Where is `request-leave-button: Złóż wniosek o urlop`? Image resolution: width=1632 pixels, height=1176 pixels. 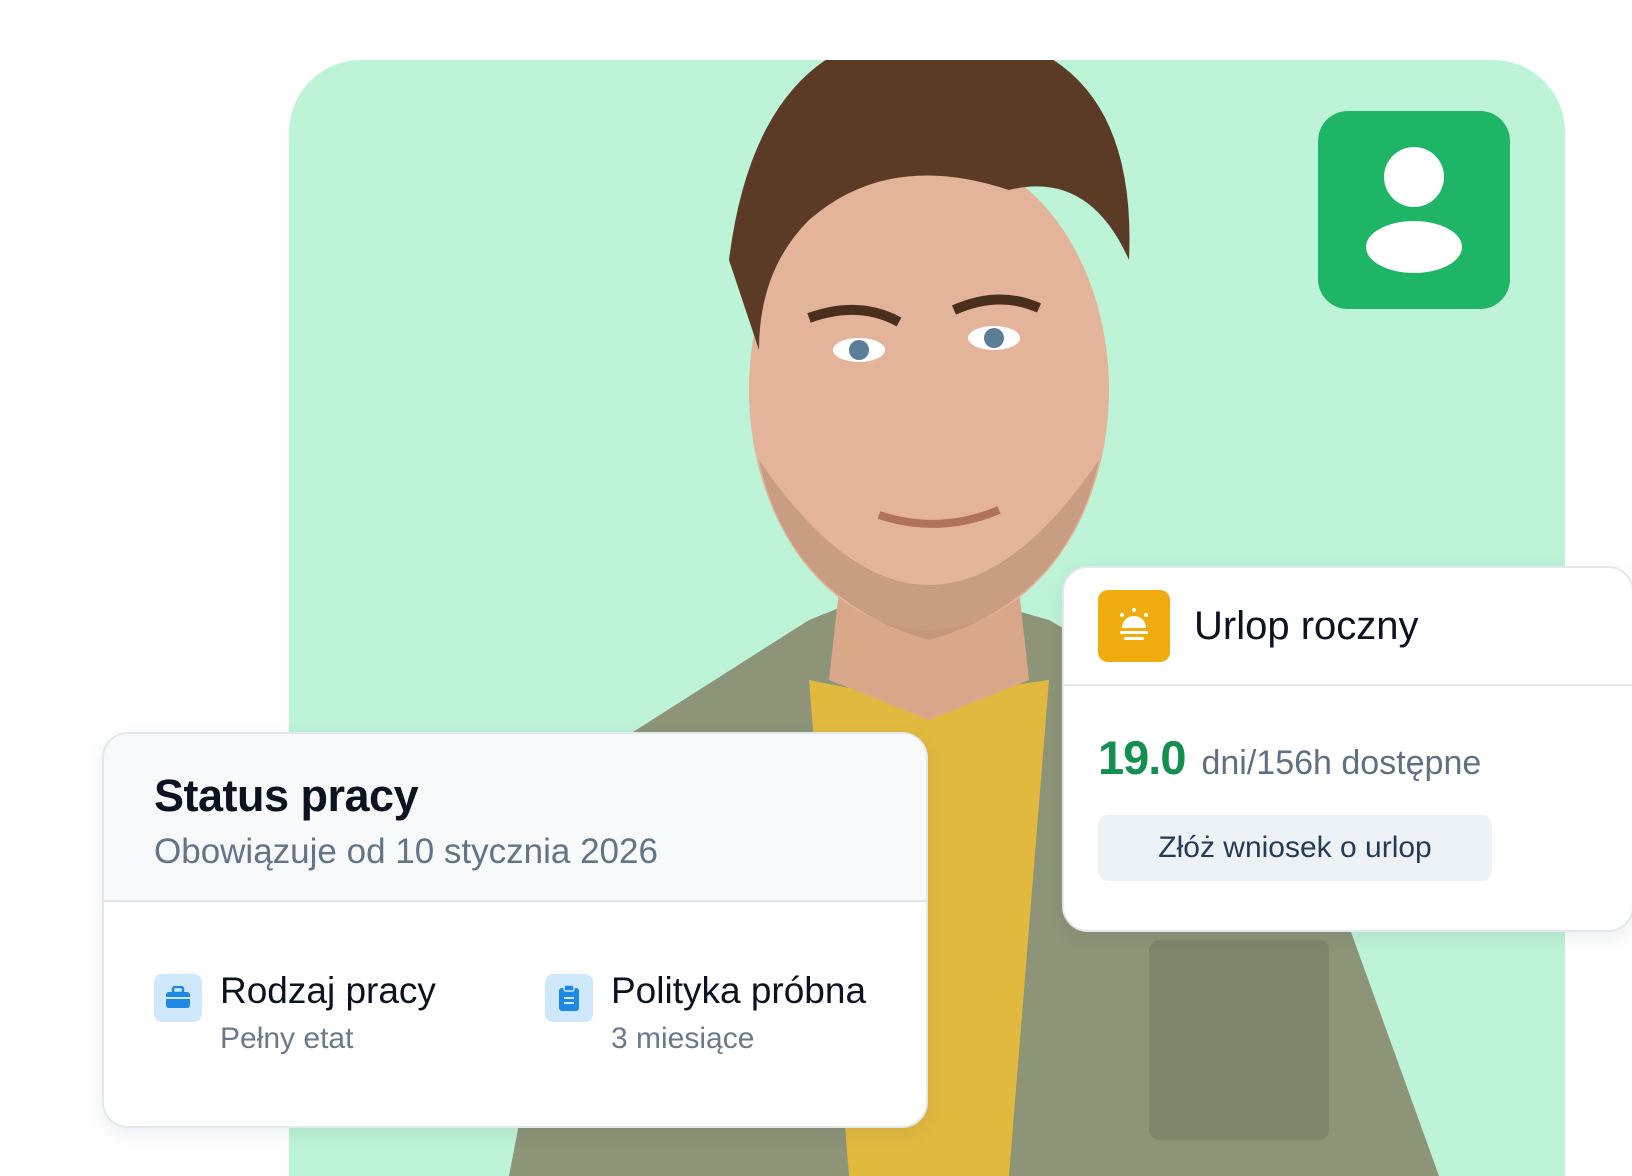
request-leave-button: Złóż wniosek o urlop is located at coordinates (1295, 848).